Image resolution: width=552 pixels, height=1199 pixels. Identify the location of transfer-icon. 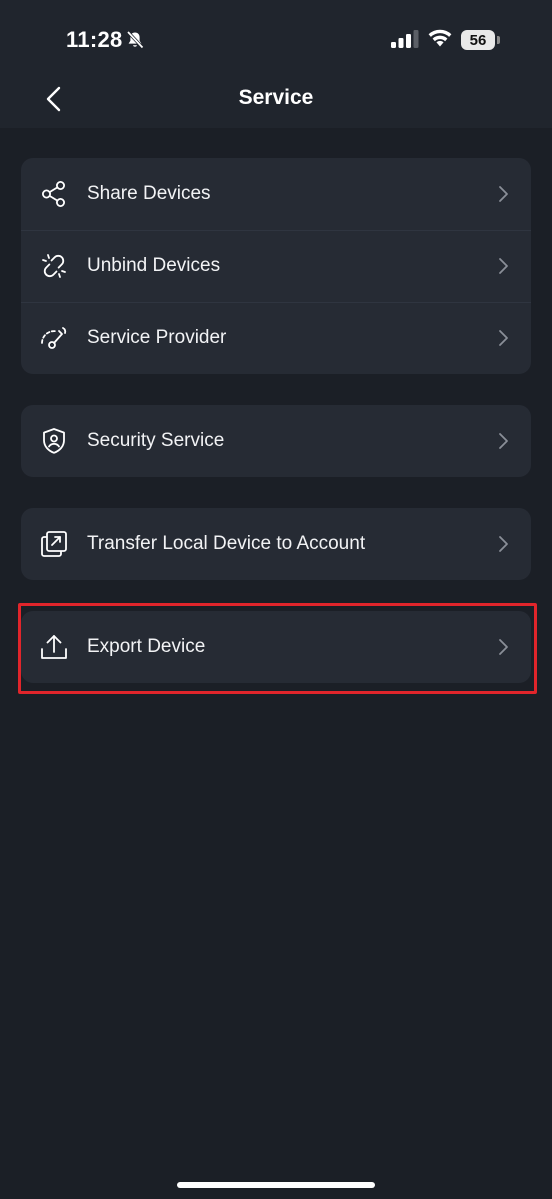
(54, 544).